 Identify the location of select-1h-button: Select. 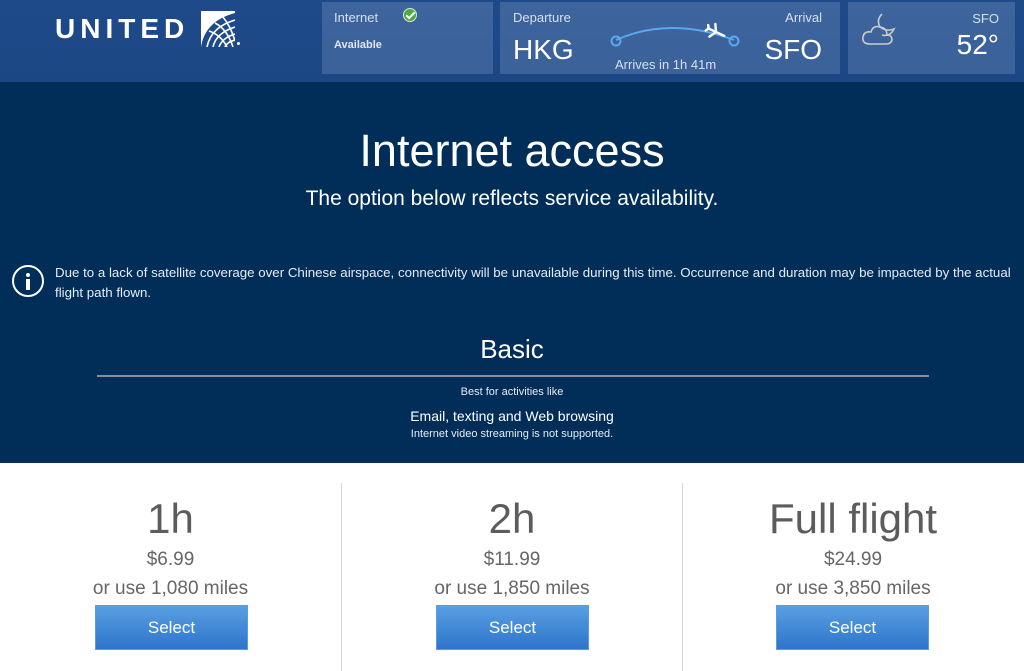
(171, 627).